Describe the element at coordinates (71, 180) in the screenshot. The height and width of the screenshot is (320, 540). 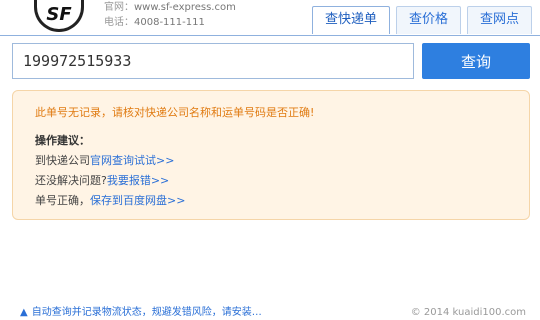
I see `suggestion-report-text: 还没解决问题?` at that location.